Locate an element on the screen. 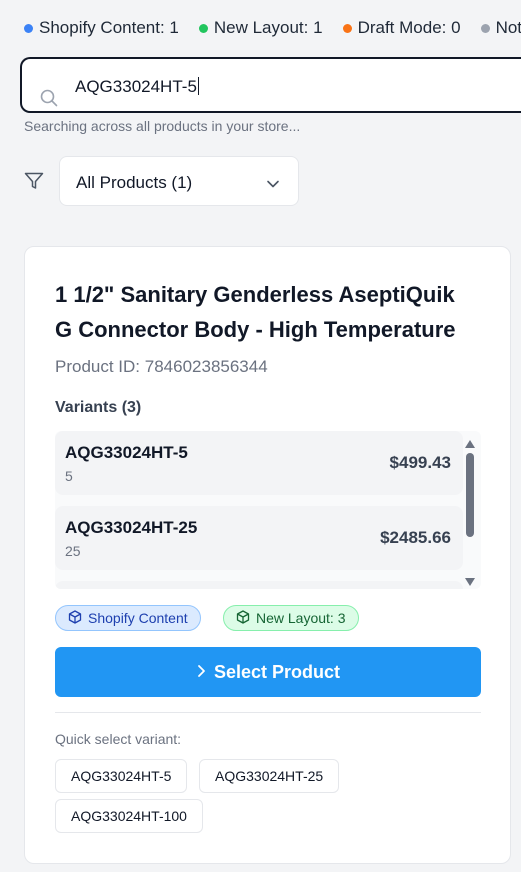 This screenshot has height=872, width=521. blue-dot-icon is located at coordinates (28, 28).